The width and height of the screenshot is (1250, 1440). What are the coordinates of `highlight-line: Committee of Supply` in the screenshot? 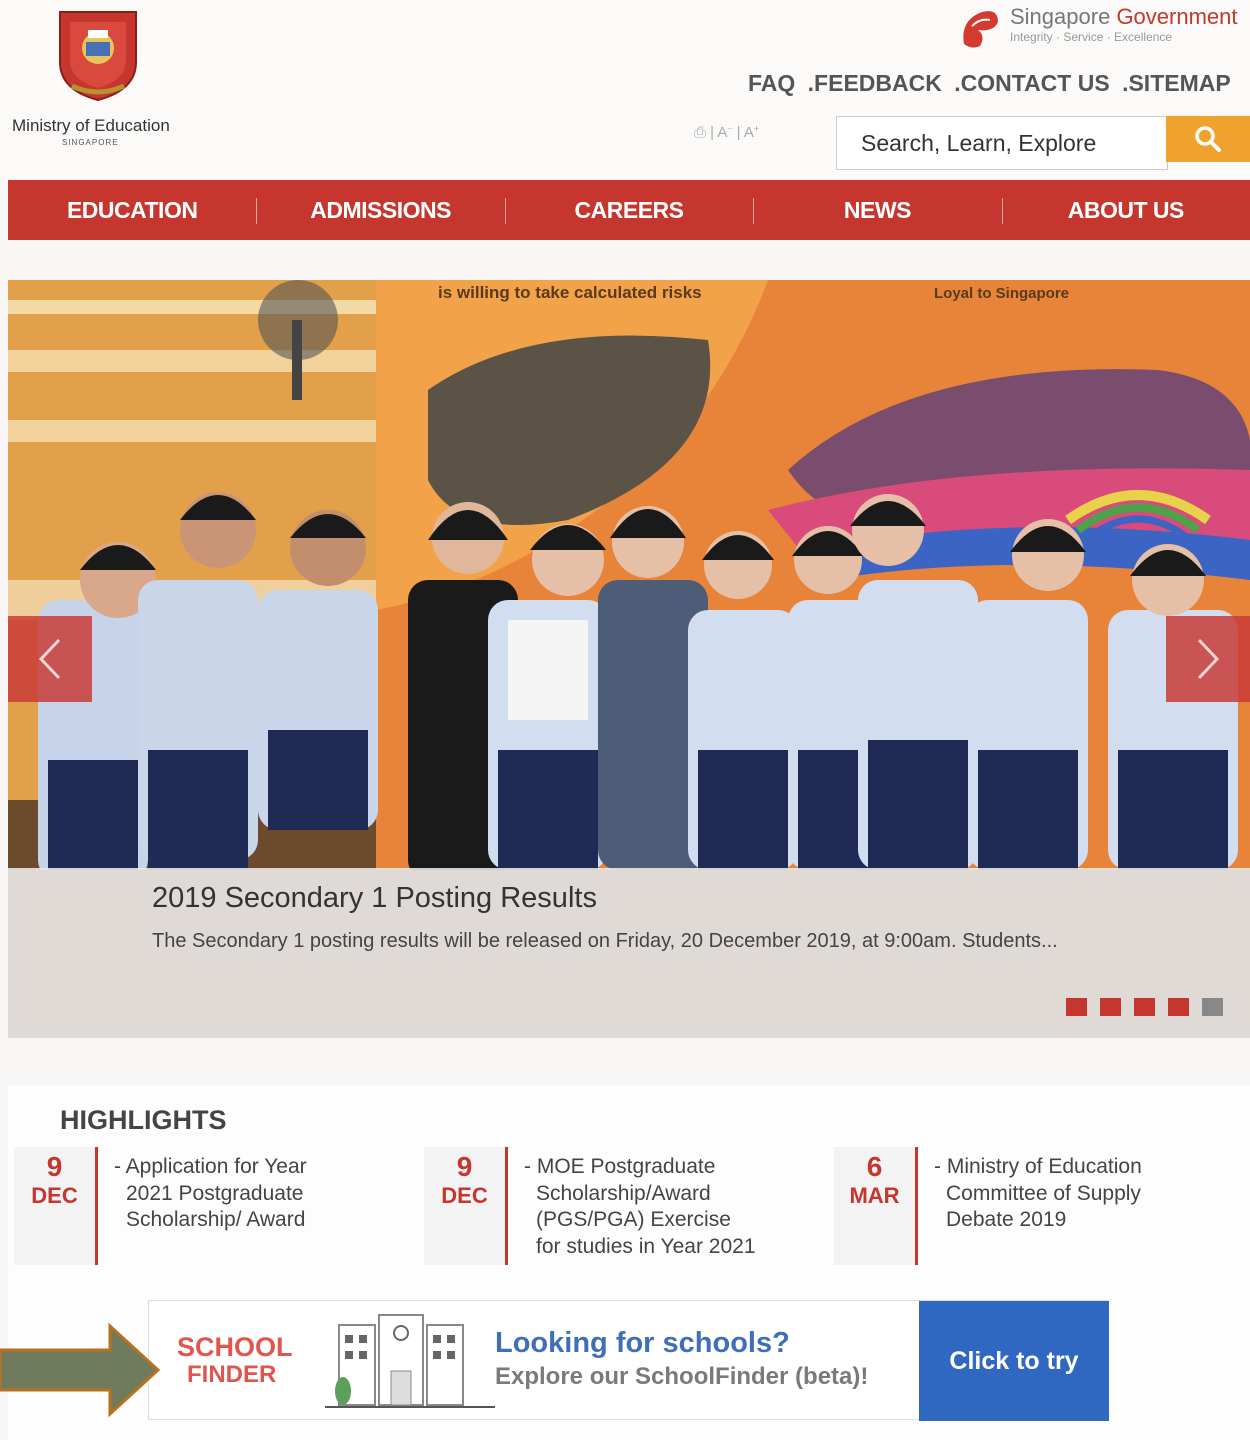 It's located at (1043, 1193).